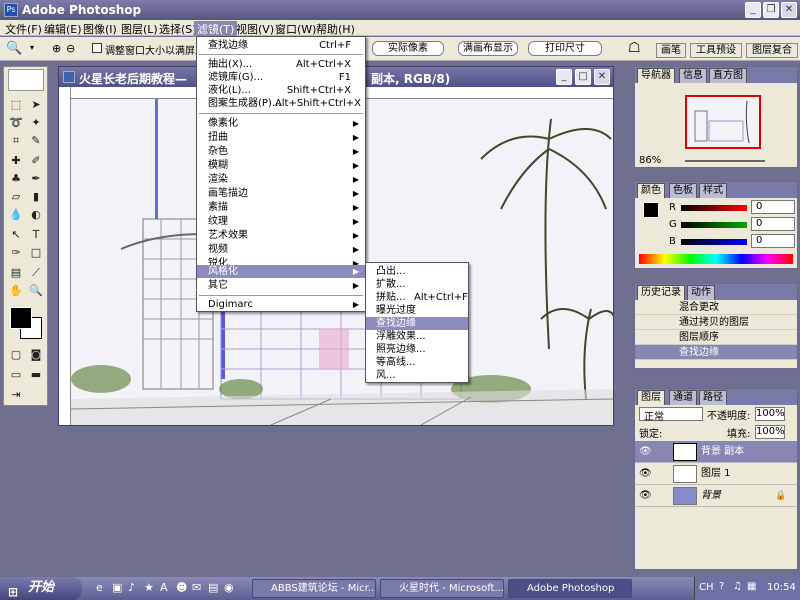 The width and height of the screenshot is (800, 600). Describe the element at coordinates (721, 586) in the screenshot. I see `help-icon: ?` at that location.